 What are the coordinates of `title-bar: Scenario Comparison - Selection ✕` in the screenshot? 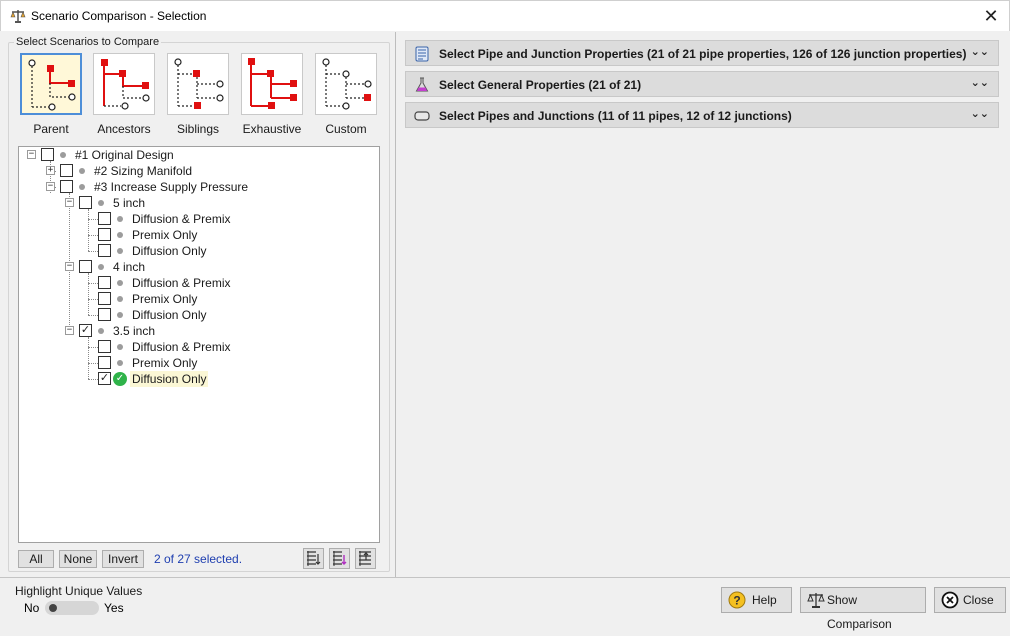 It's located at (505, 15).